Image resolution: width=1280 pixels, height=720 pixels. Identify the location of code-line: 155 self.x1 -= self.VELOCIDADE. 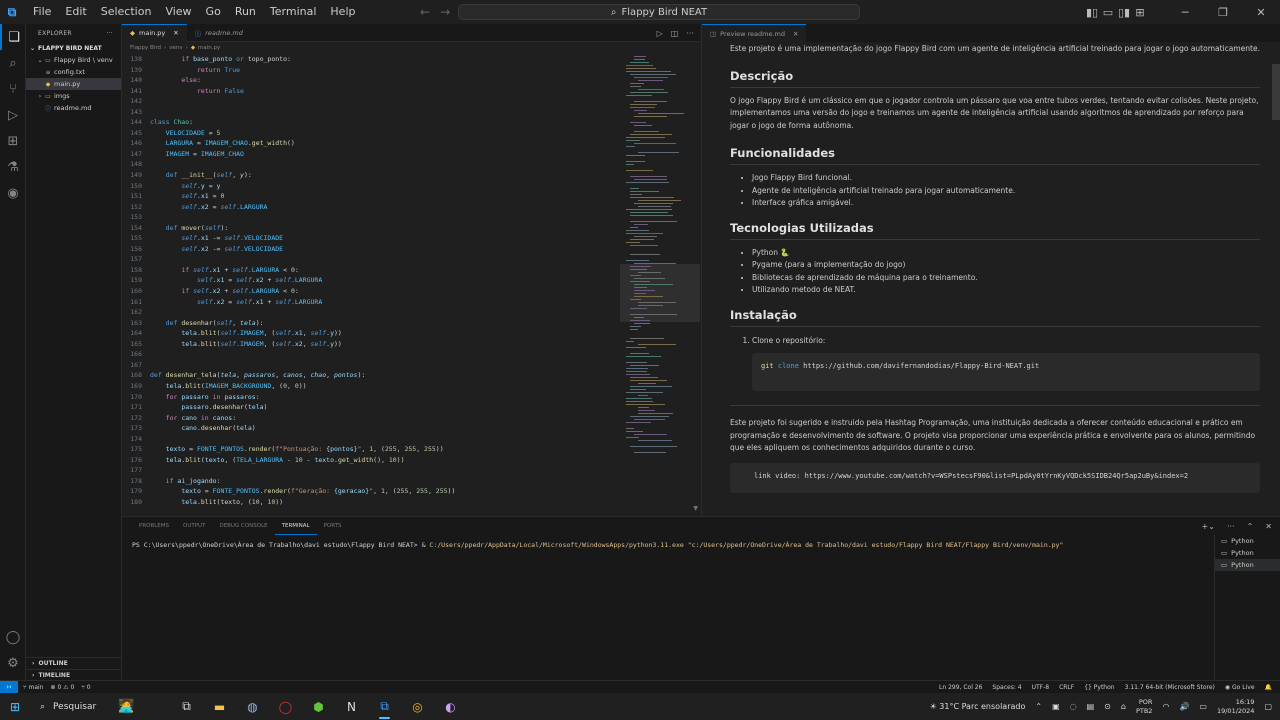
(372, 238).